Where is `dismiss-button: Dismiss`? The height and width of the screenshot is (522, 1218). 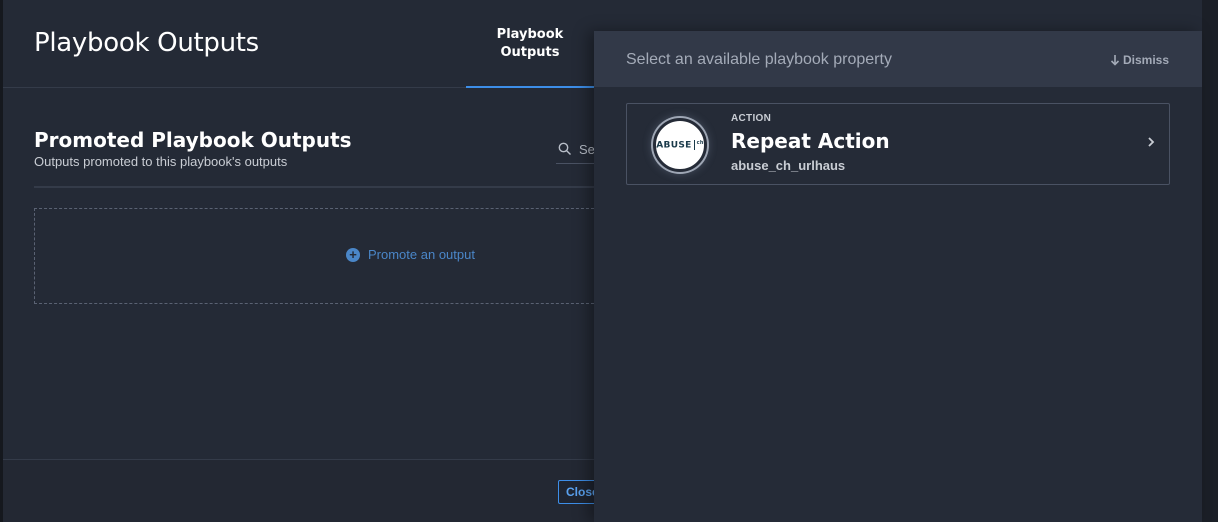 dismiss-button: Dismiss is located at coordinates (1139, 60).